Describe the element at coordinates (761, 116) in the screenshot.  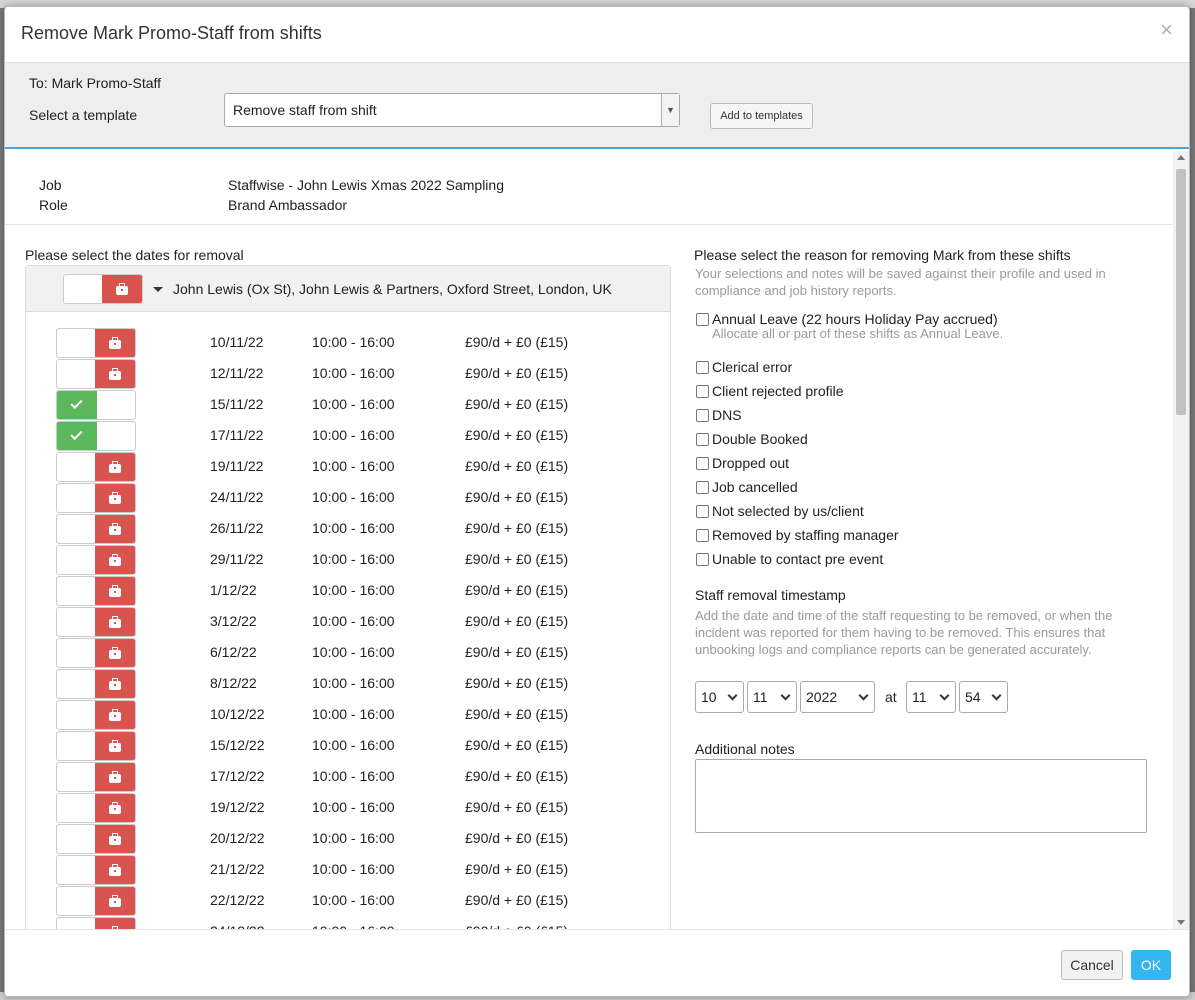
I see `add-to-templates-button: Add to templates` at that location.